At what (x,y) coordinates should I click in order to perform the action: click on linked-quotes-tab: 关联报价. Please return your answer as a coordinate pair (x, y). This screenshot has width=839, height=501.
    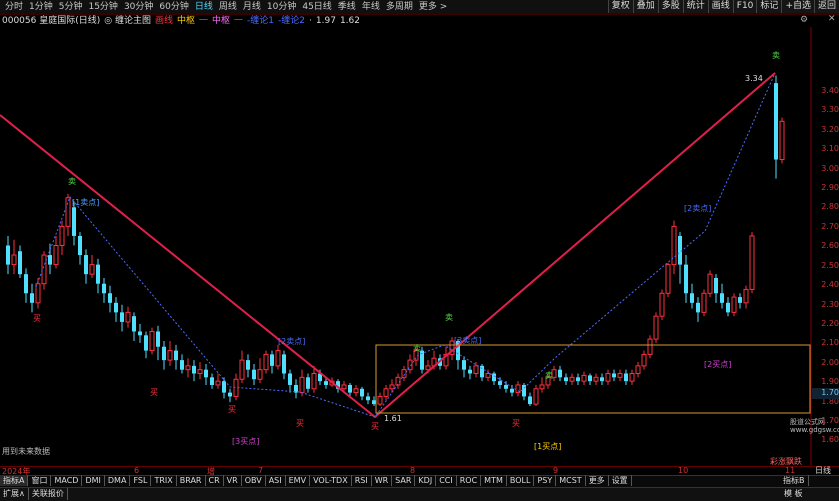
    Looking at the image, I should click on (48, 494).